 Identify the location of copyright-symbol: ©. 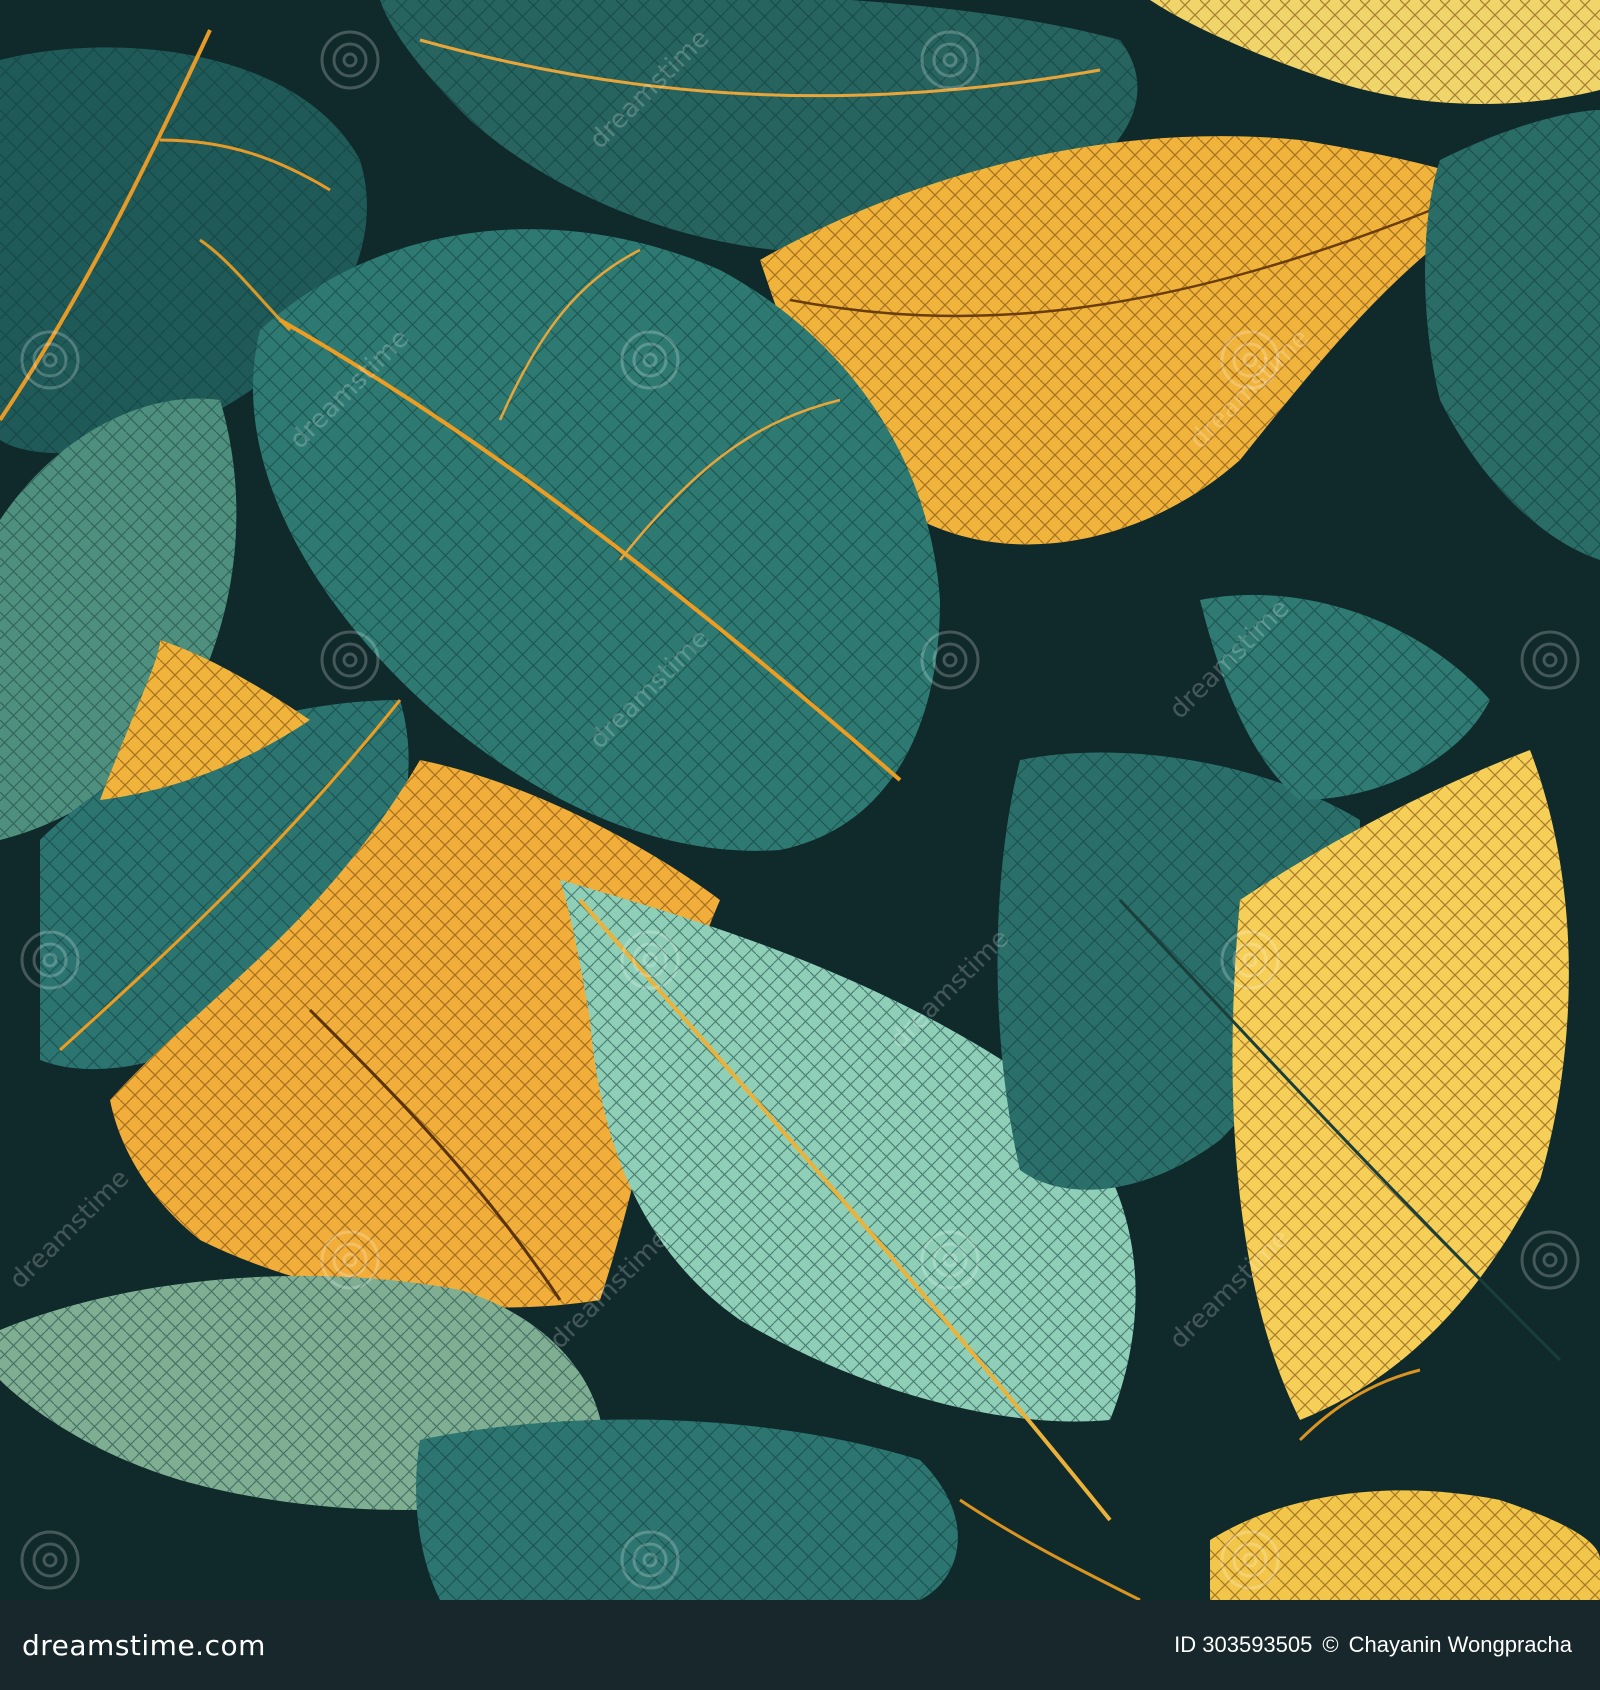
(1330, 1644).